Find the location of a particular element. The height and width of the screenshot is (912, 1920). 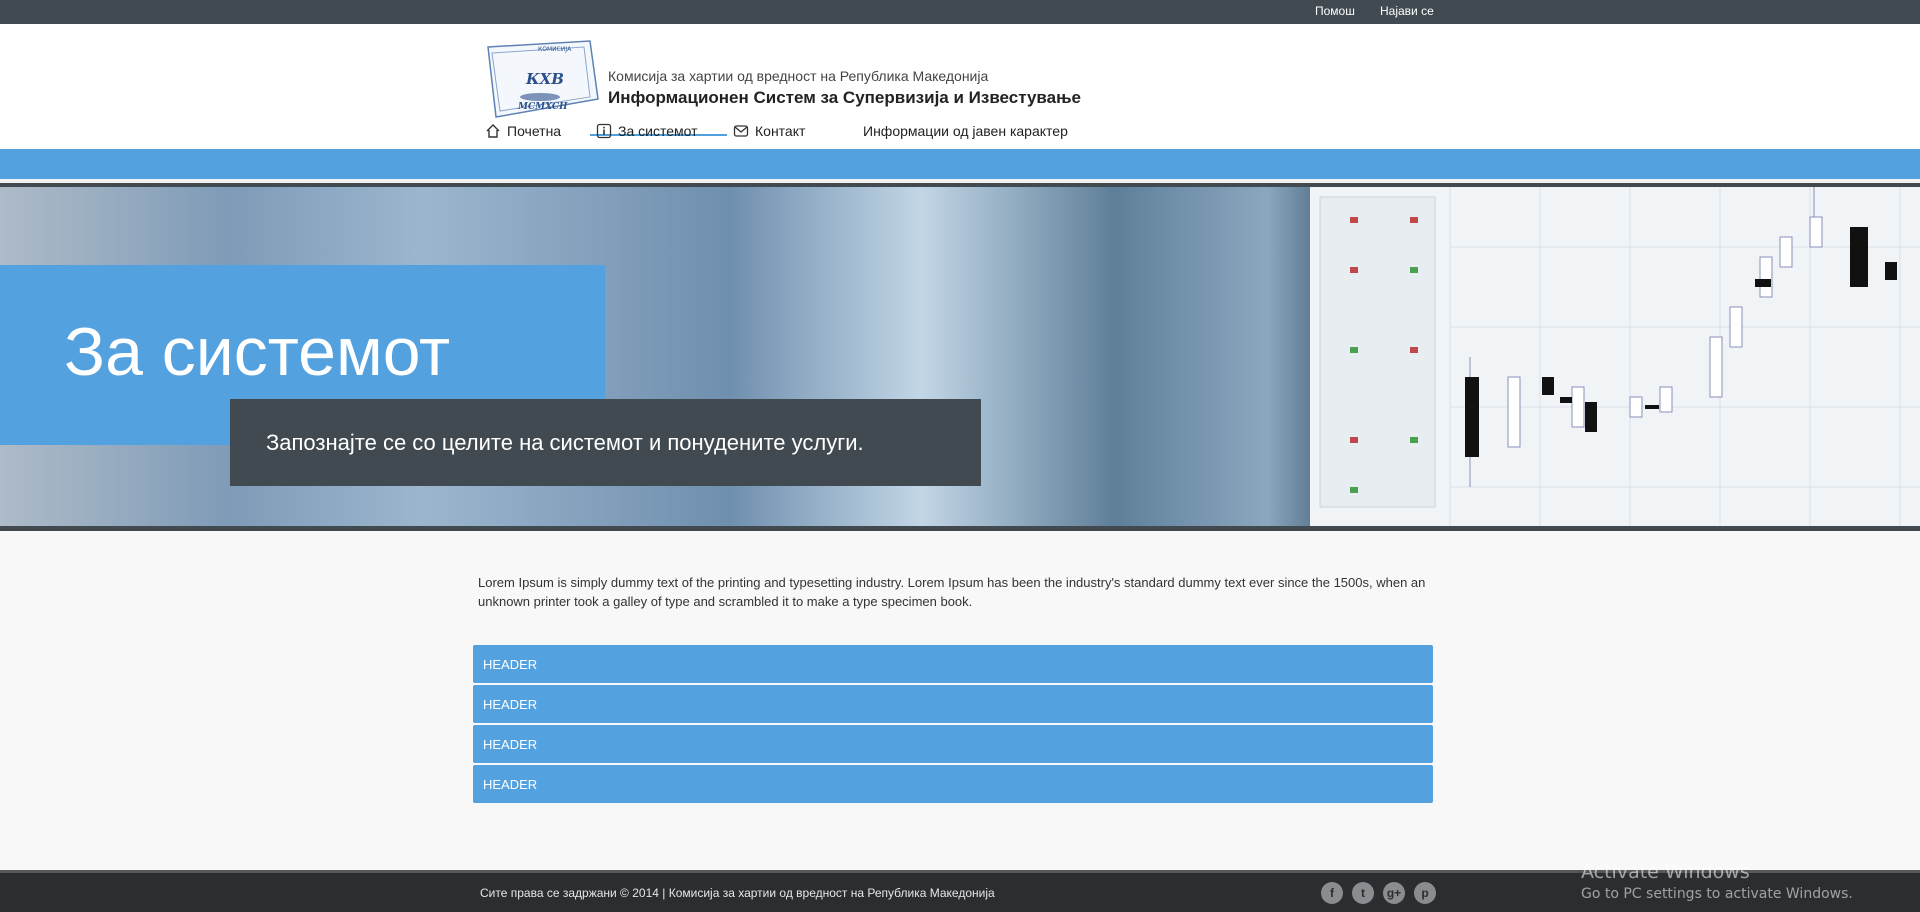

logo-text: КХВ is located at coordinates (544, 79).